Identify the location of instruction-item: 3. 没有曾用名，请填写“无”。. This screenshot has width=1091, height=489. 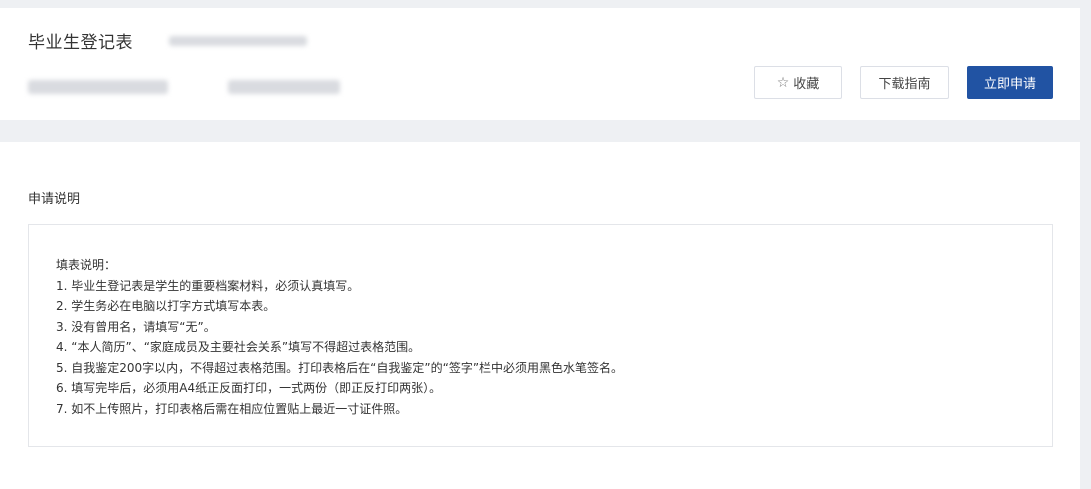
(136, 326).